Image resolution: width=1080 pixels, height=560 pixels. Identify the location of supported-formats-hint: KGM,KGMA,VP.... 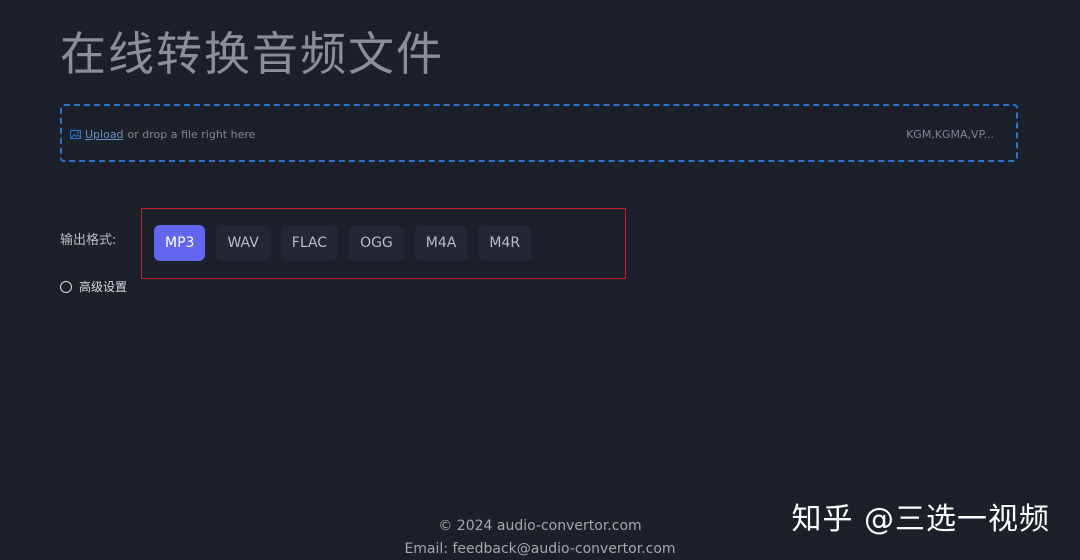
(950, 134).